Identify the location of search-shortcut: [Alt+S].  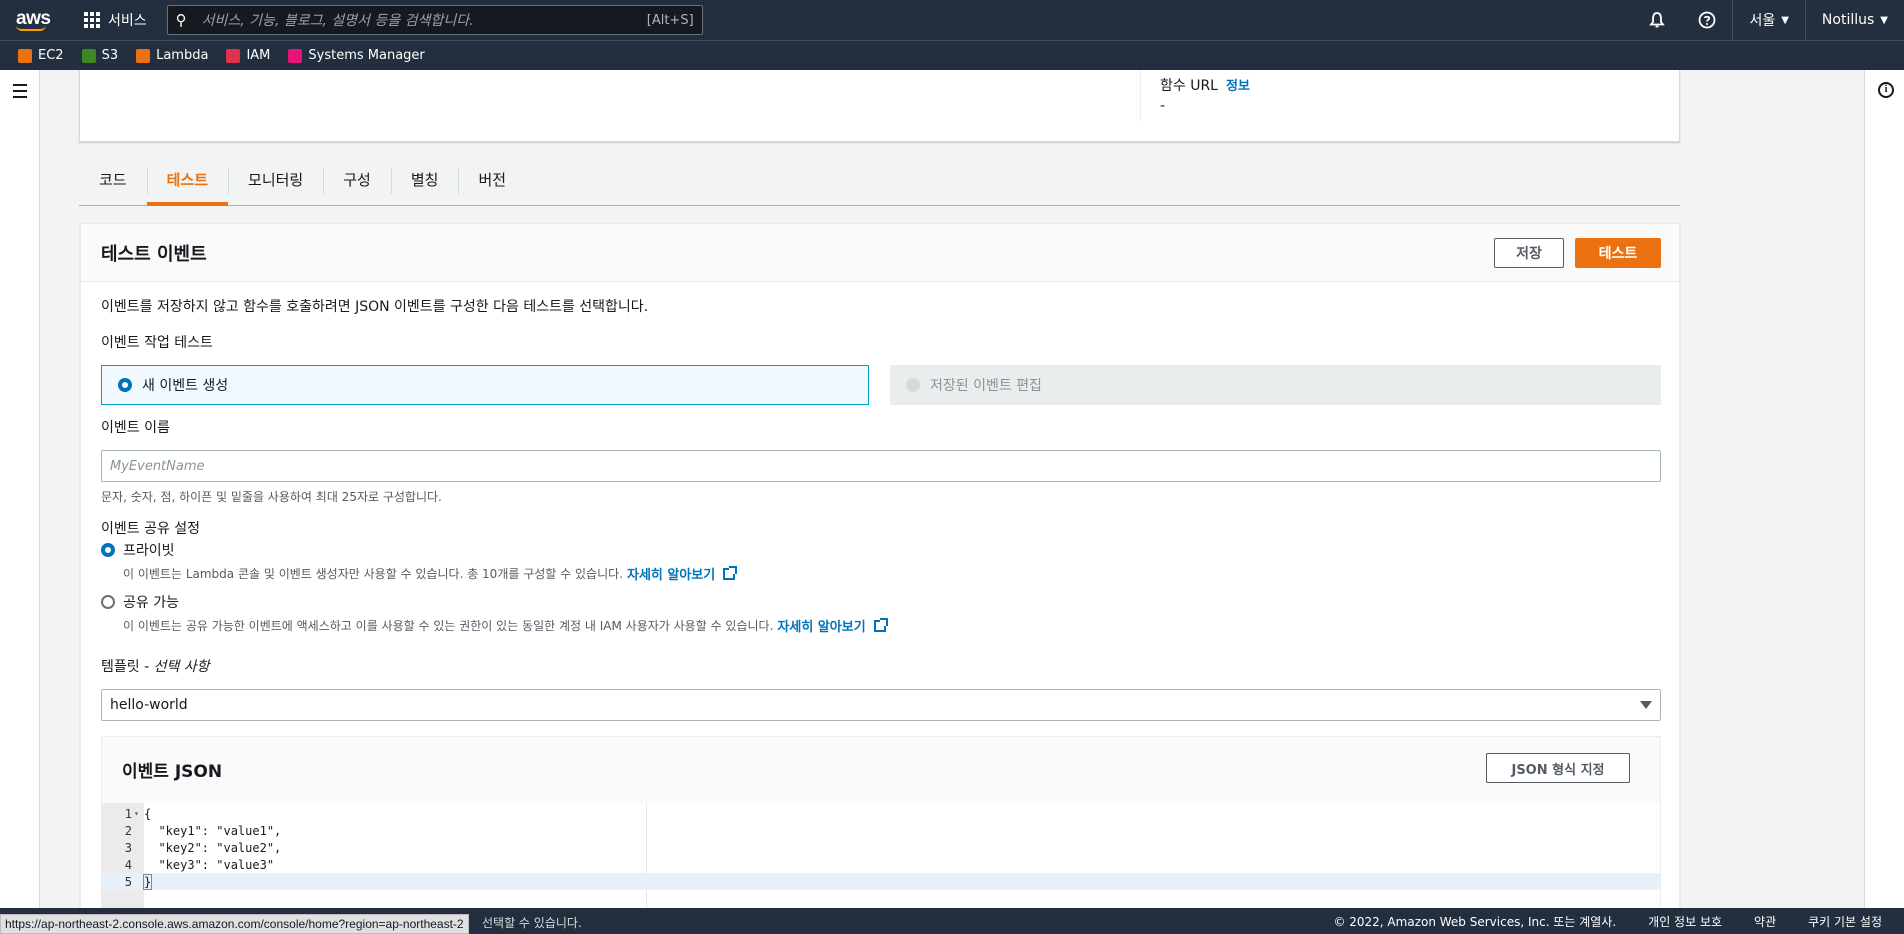
(670, 20).